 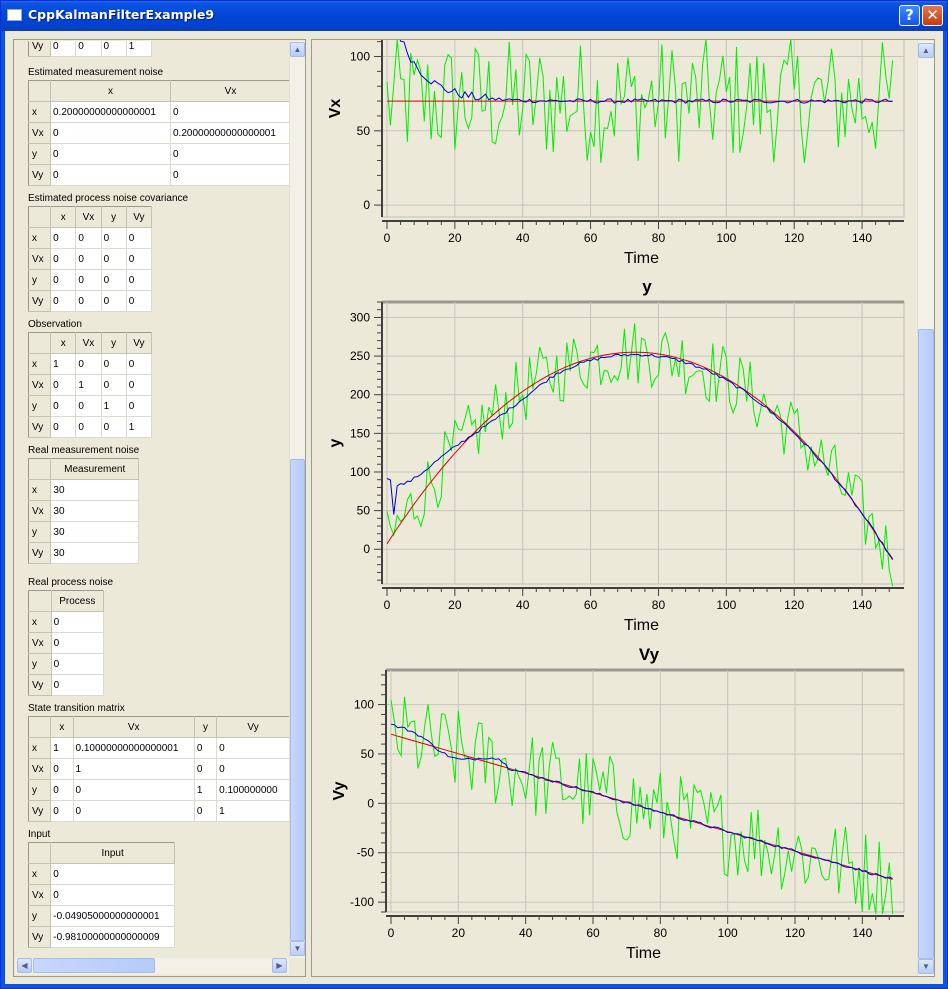 What do you see at coordinates (110, 112) in the screenshot?
I see `matrix-cell: 0.20000000000000001` at bounding box center [110, 112].